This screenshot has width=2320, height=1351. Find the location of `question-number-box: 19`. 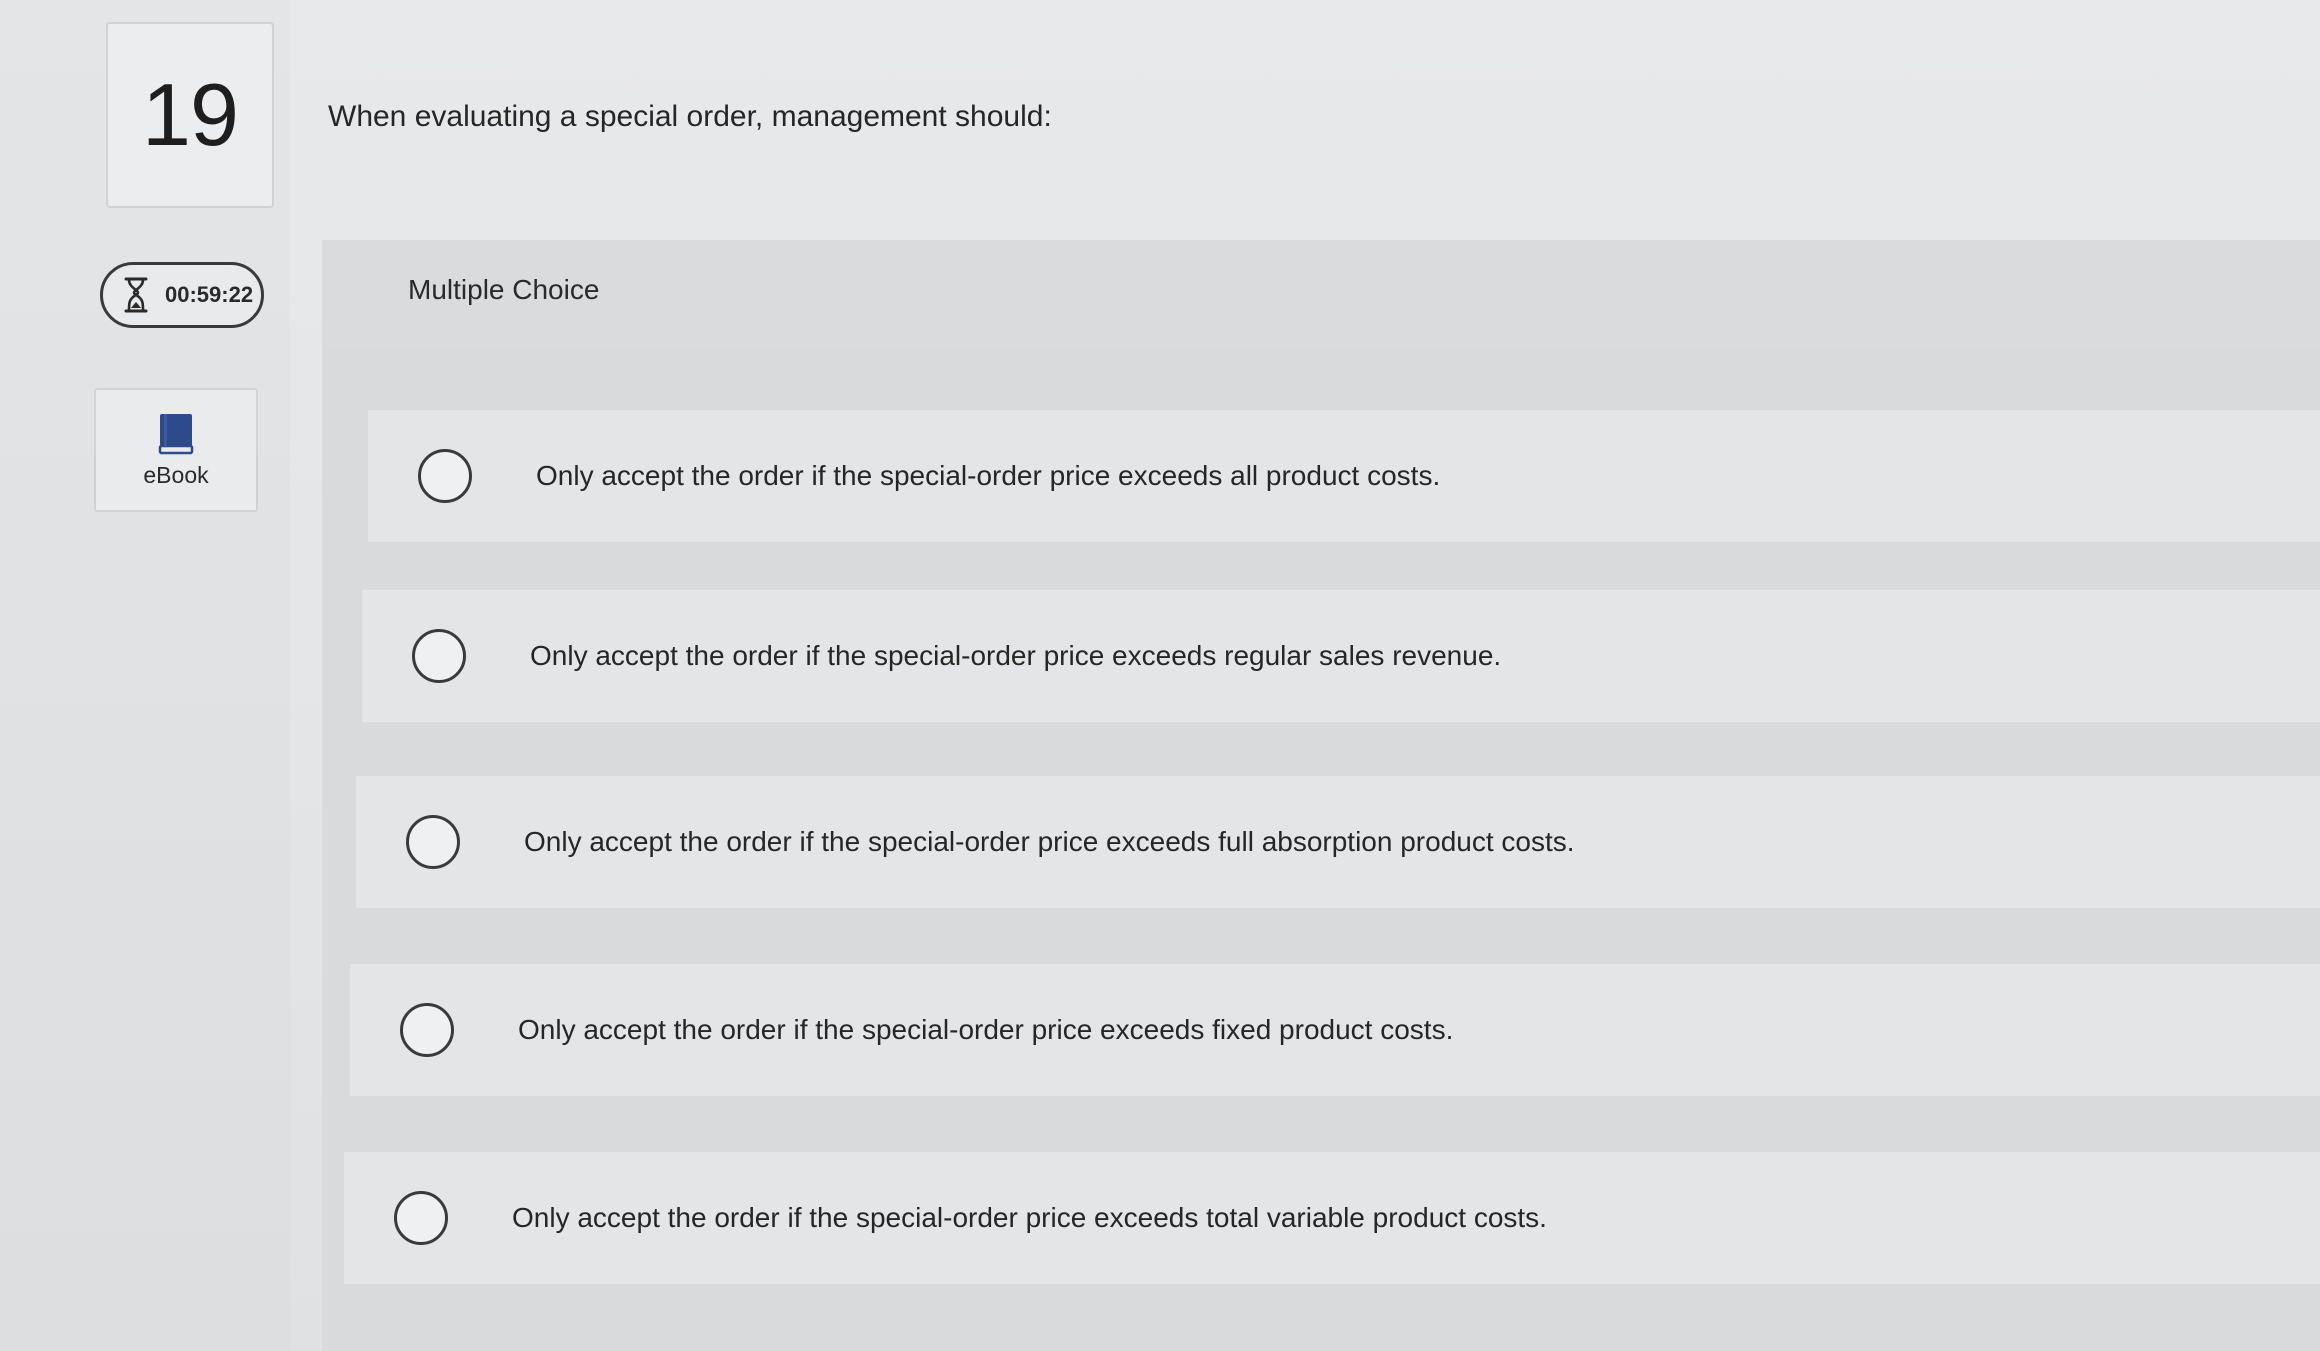

question-number-box: 19 is located at coordinates (190, 115).